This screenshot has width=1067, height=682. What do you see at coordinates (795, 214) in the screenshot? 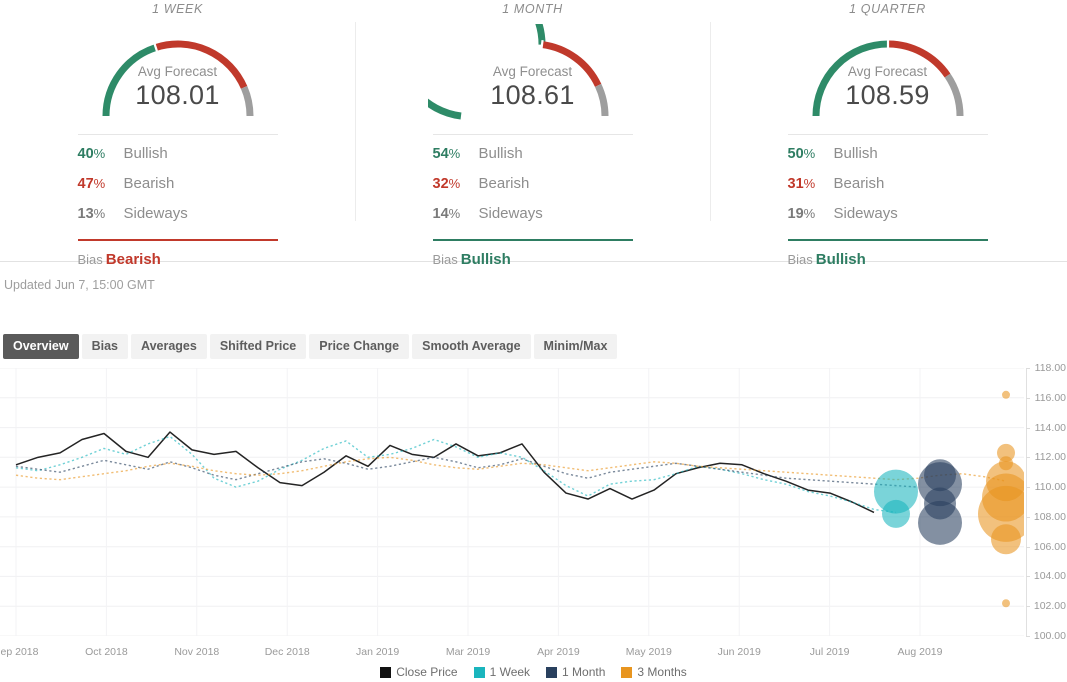
I see `stat-percent-value: 19` at bounding box center [795, 214].